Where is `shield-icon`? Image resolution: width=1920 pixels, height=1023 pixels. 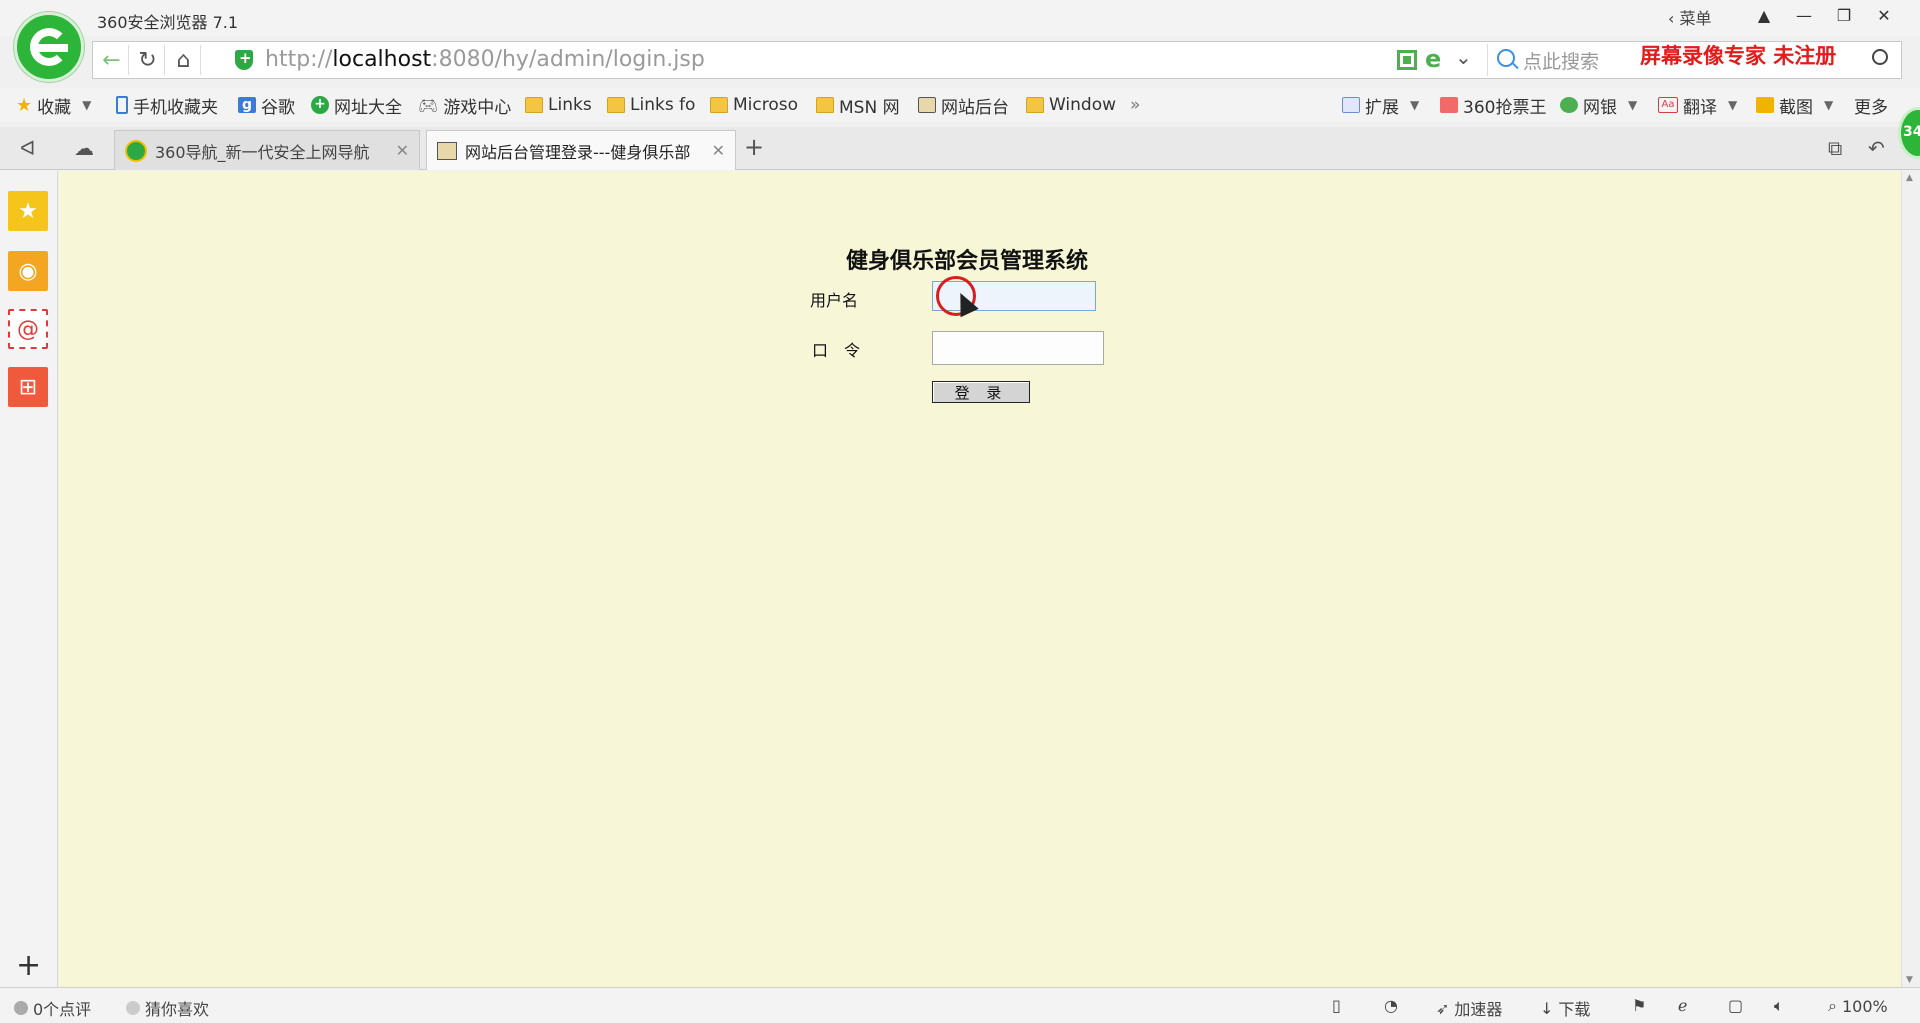
shield-icon is located at coordinates (244, 59).